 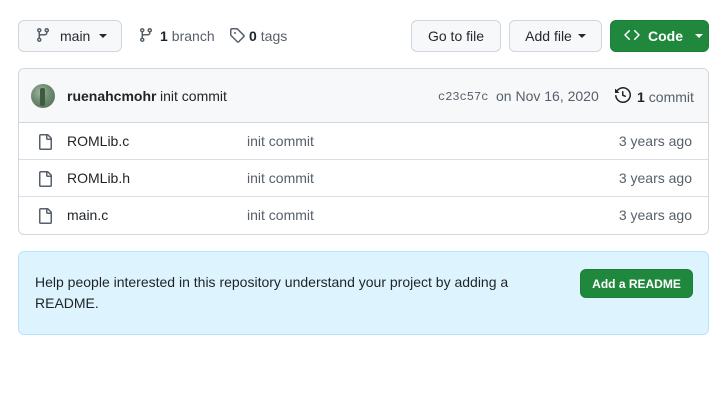 I want to click on tag-count: 0, so click(x=253, y=36).